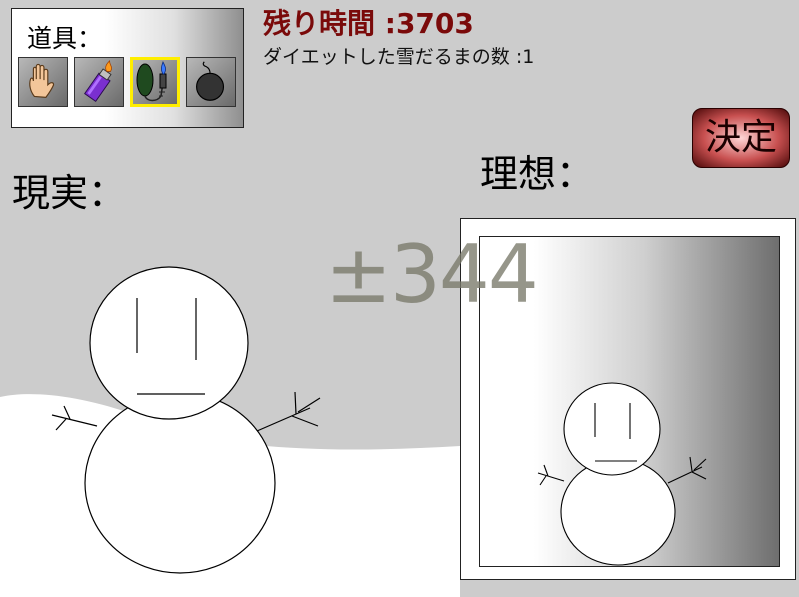 This screenshot has height=597, width=799. I want to click on tool-hand, so click(43, 82).